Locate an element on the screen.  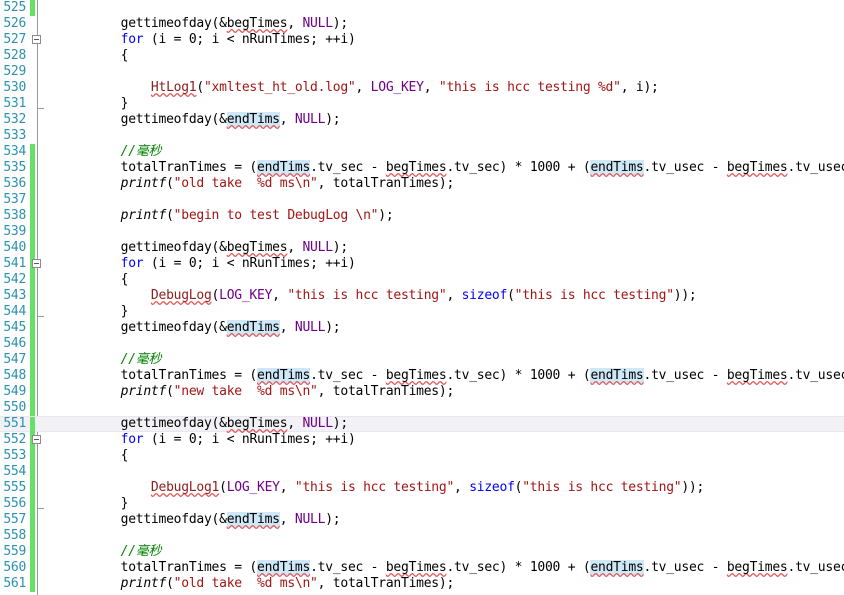
code-line: 534 //毫秒 is located at coordinates (422, 152).